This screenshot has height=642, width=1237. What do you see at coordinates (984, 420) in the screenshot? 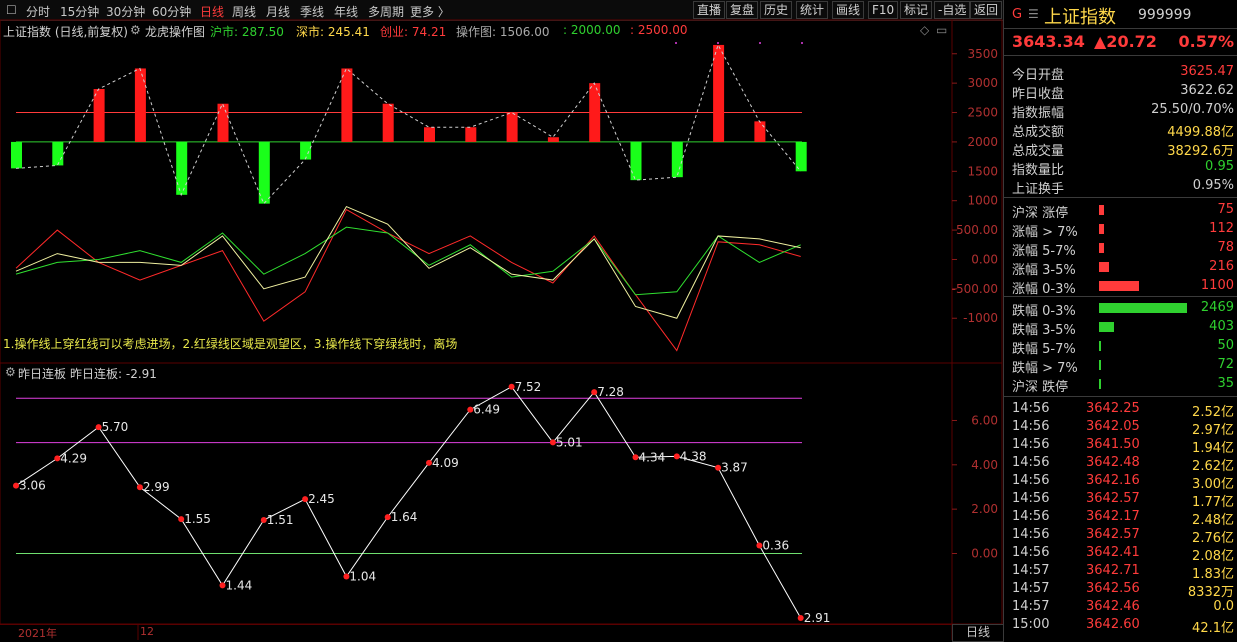
I see `p2-tick-label: 6.00` at bounding box center [984, 420].